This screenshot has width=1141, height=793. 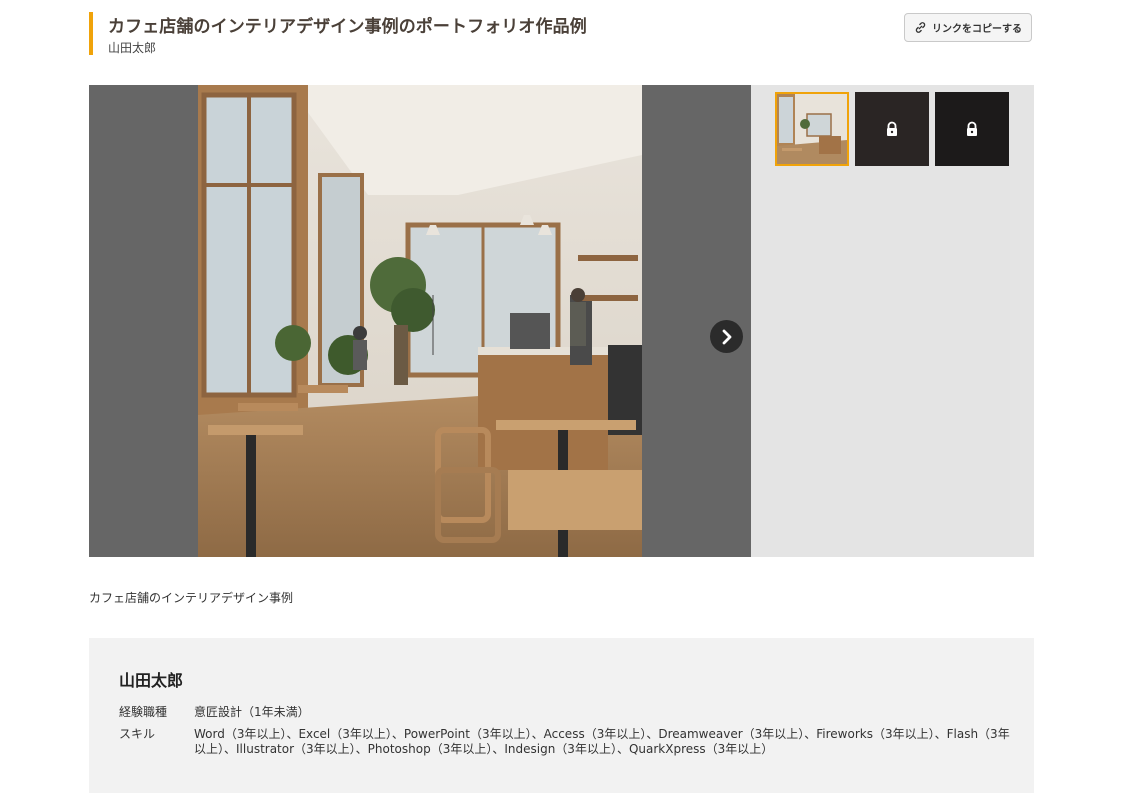 What do you see at coordinates (347, 27) in the screenshot?
I see `page-title: カフェ店舗のインテリアデザイン事例のポートフォリオ作品例` at bounding box center [347, 27].